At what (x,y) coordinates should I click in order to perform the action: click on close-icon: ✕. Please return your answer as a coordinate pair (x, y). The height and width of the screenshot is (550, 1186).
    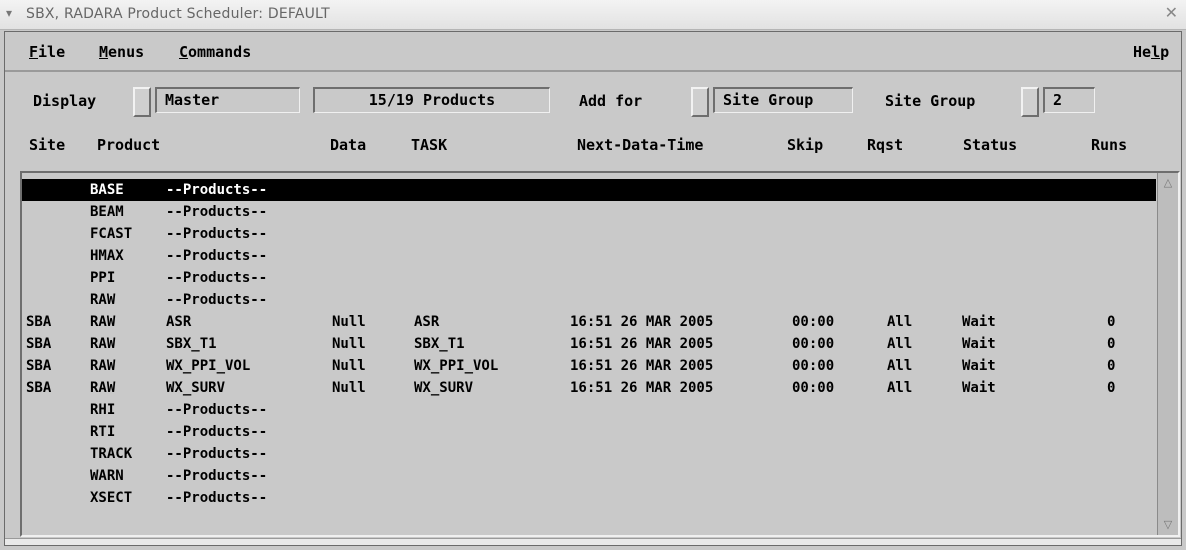
    Looking at the image, I should click on (1171, 13).